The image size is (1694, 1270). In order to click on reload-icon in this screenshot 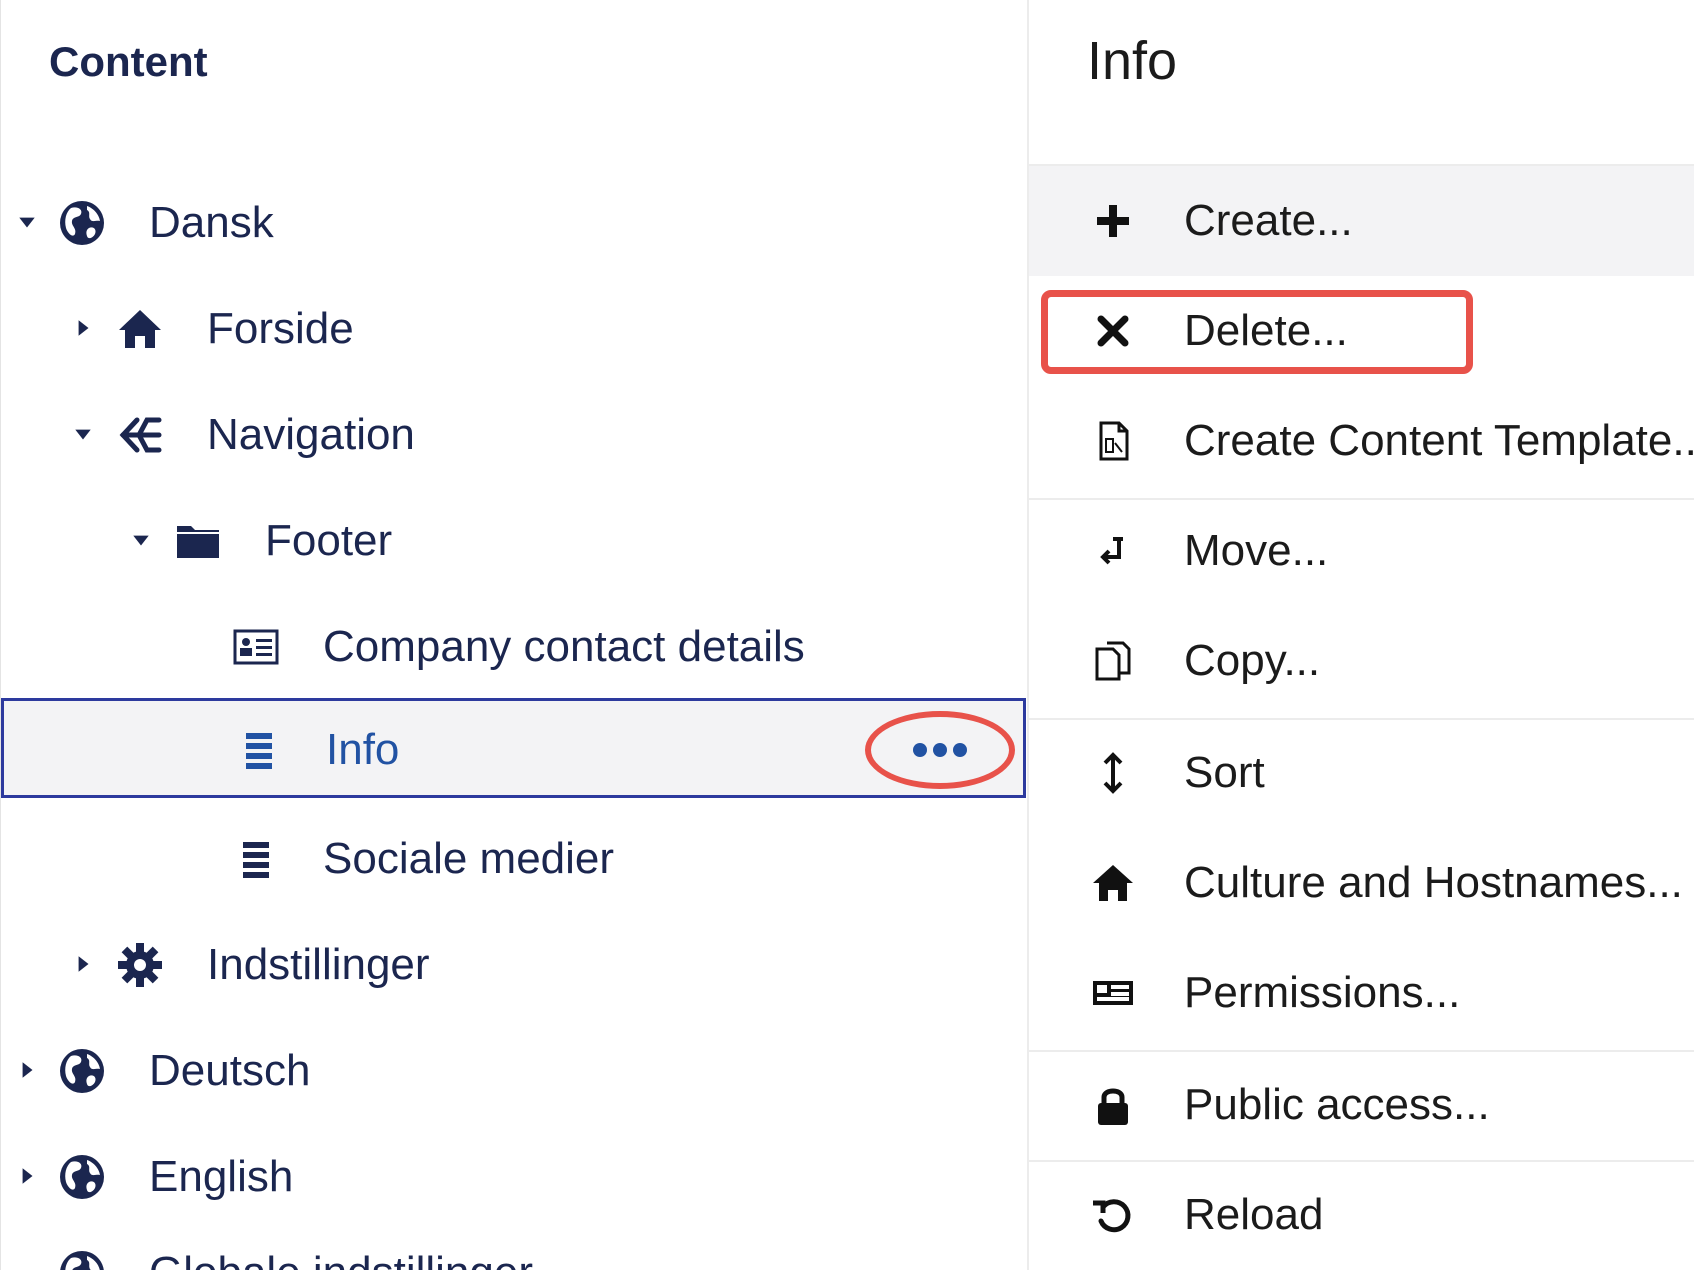, I will do `click(1113, 1215)`.